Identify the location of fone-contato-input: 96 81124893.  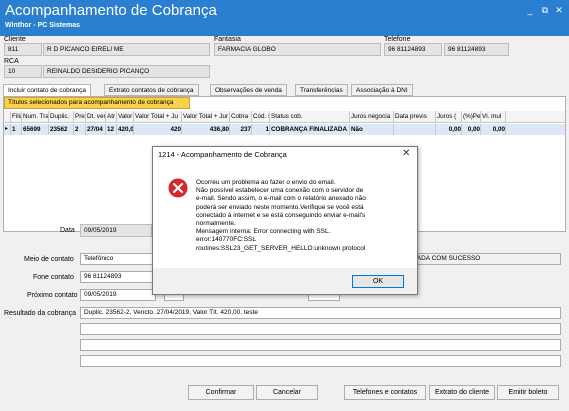
(118, 277).